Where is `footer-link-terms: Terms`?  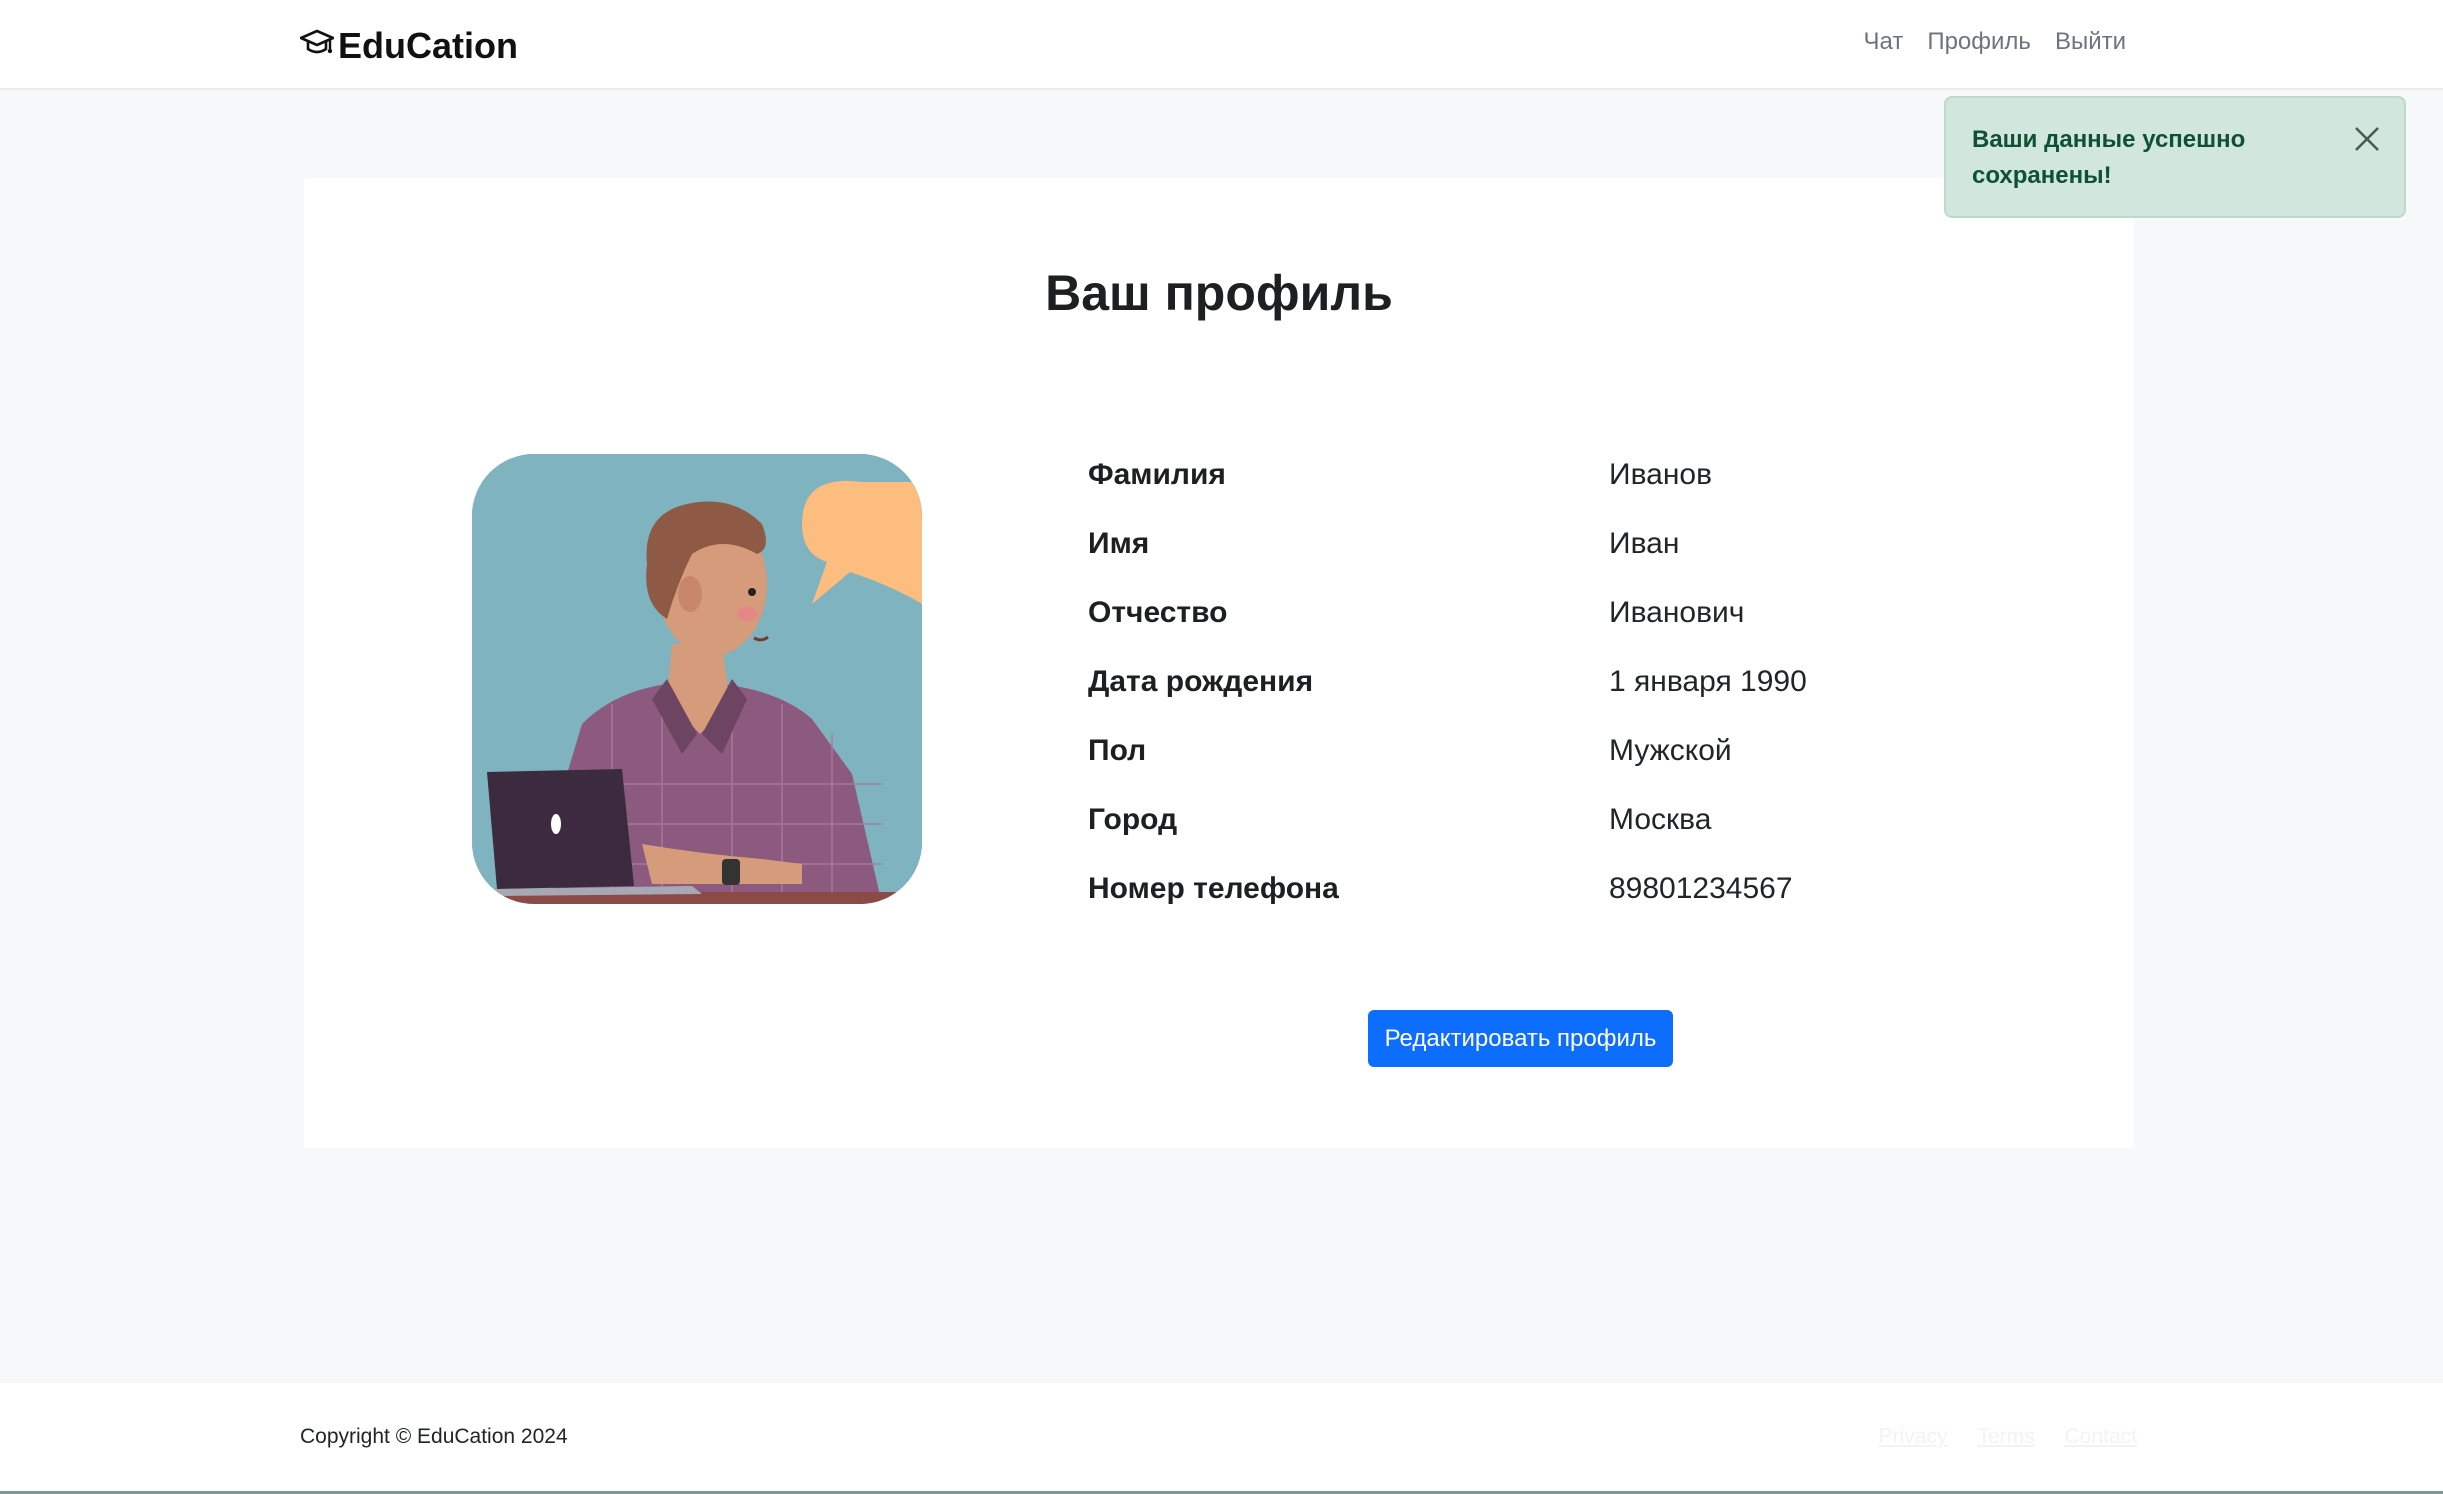
footer-link-terms: Terms is located at coordinates (2005, 1437).